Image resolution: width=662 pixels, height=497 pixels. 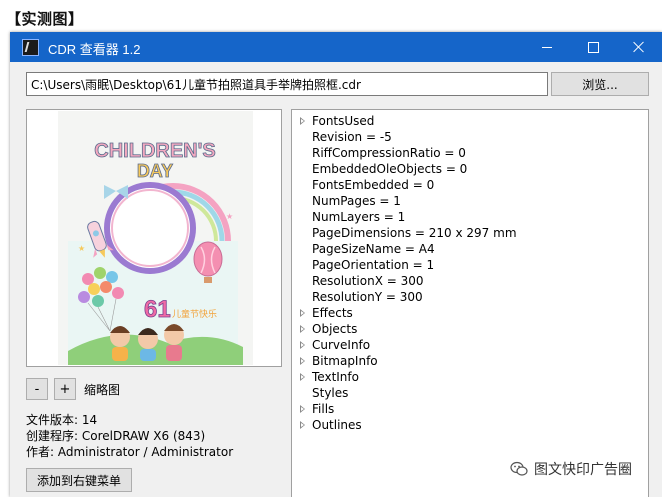 I want to click on watermark: 图文快印广告圈, so click(x=571, y=469).